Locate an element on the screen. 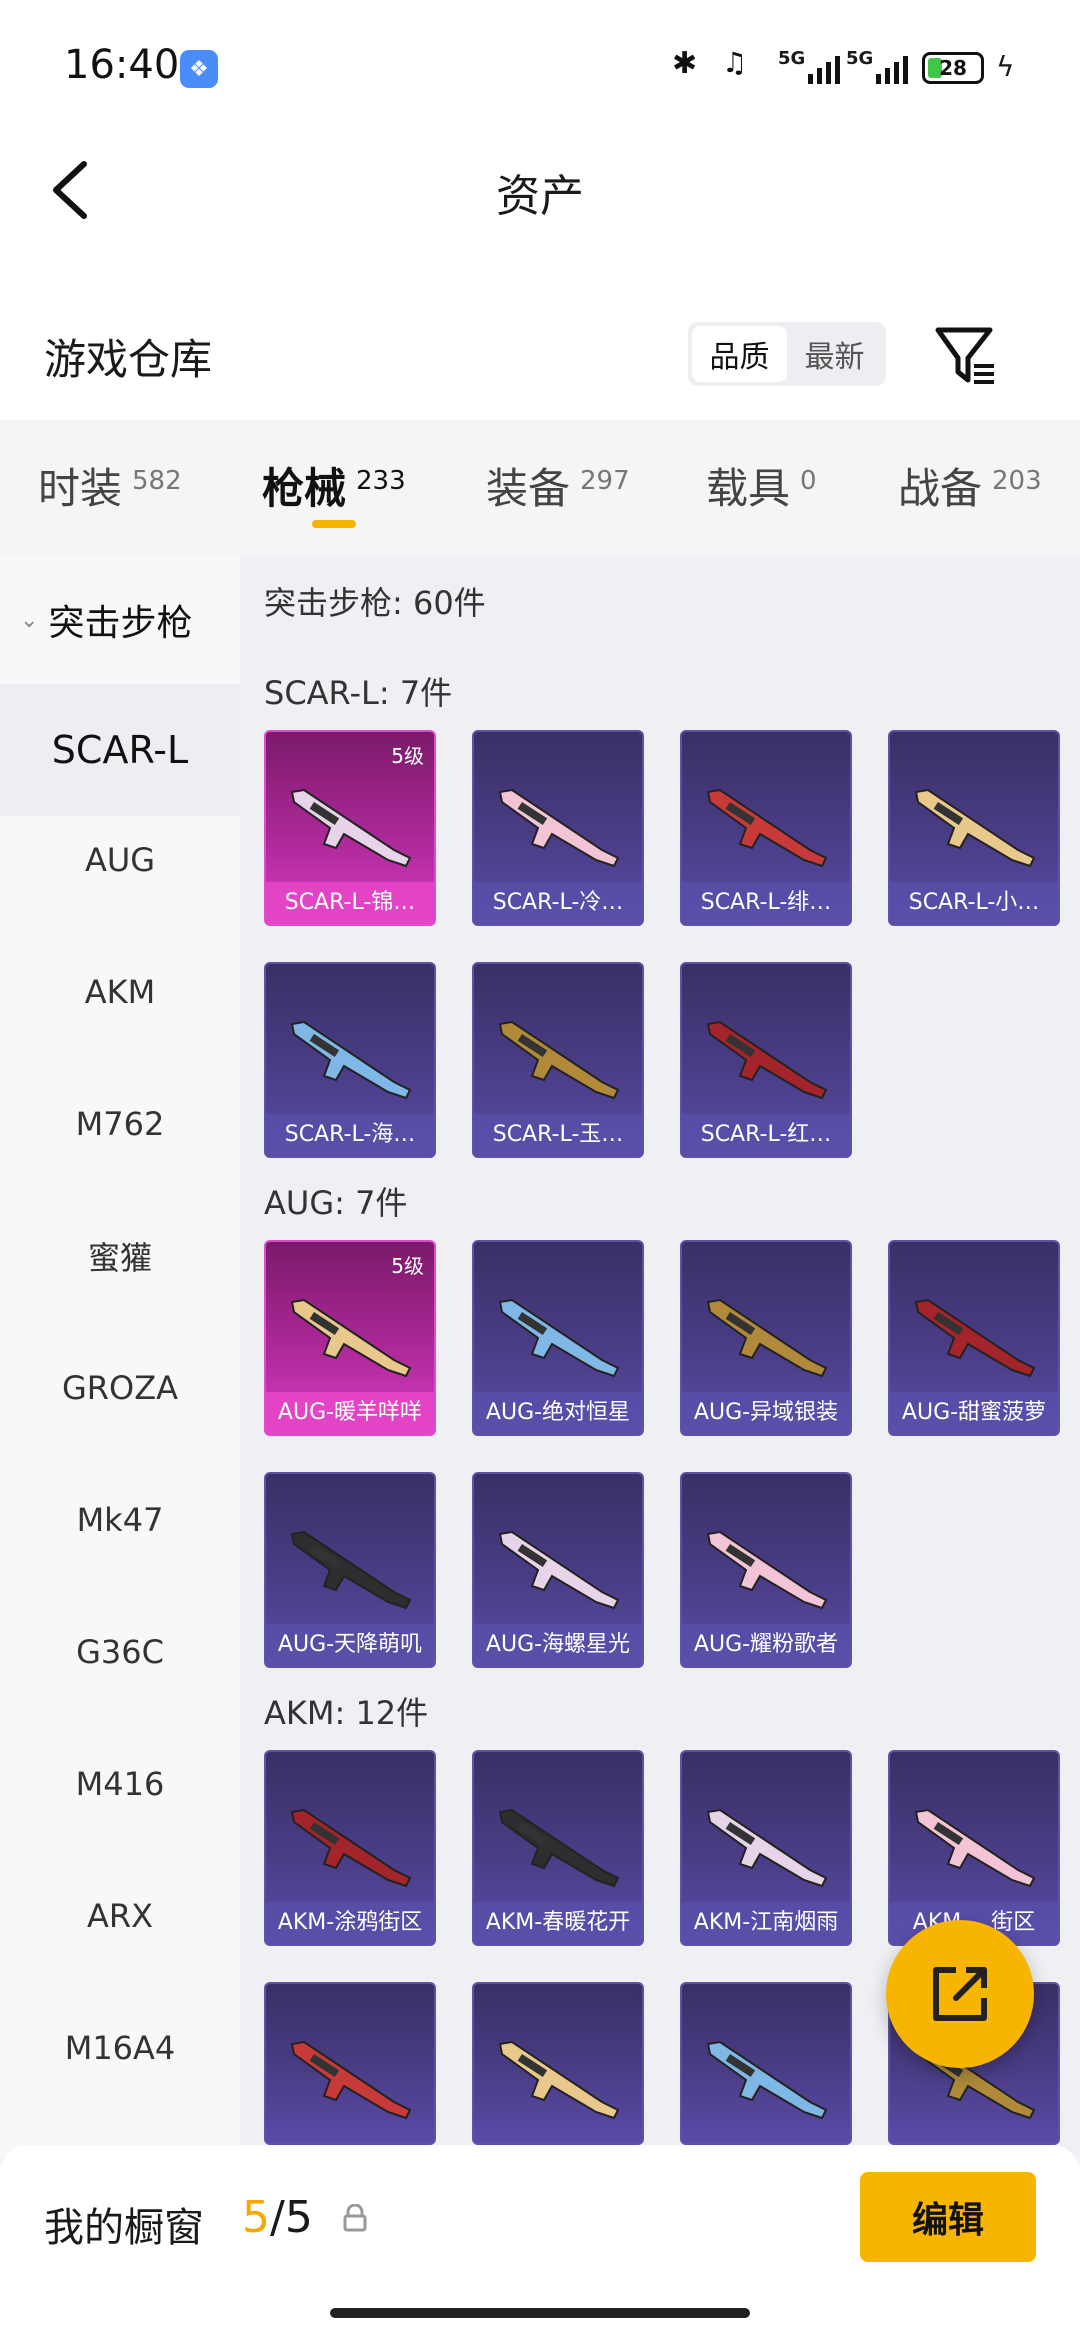 The image size is (1080, 2339). tab-equipment: 装备 297 is located at coordinates (558, 485).